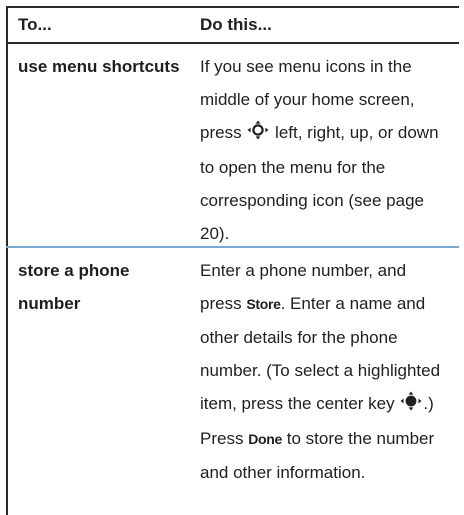 The height and width of the screenshot is (515, 464). What do you see at coordinates (411, 405) in the screenshot?
I see `nav-key-center-icon` at bounding box center [411, 405].